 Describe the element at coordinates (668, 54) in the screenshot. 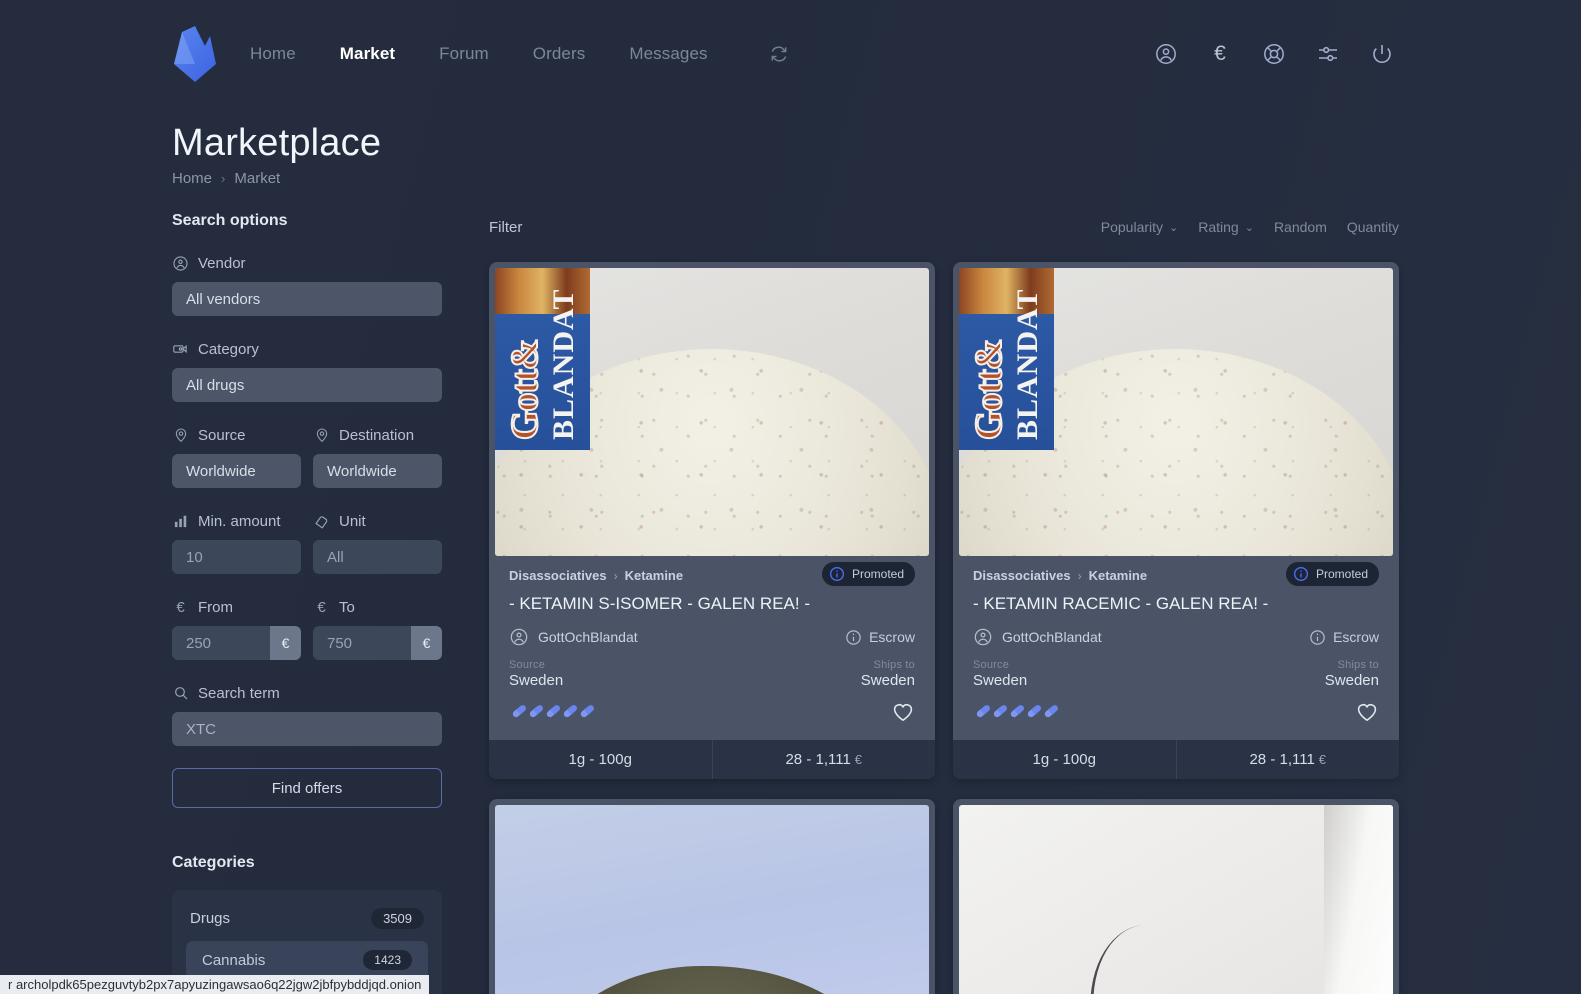

I see `nav-link-messages: Messages` at that location.